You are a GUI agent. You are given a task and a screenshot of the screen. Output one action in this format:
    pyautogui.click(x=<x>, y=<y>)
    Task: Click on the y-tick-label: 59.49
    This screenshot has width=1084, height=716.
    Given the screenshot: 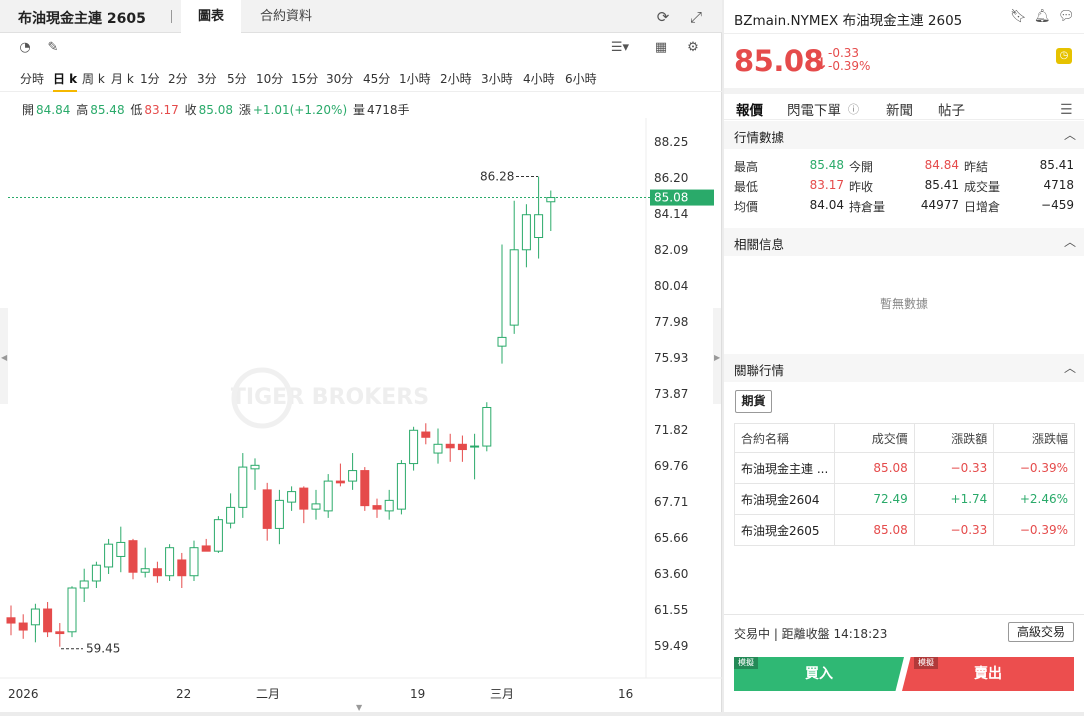 What is the action you would take?
    pyautogui.click(x=671, y=646)
    